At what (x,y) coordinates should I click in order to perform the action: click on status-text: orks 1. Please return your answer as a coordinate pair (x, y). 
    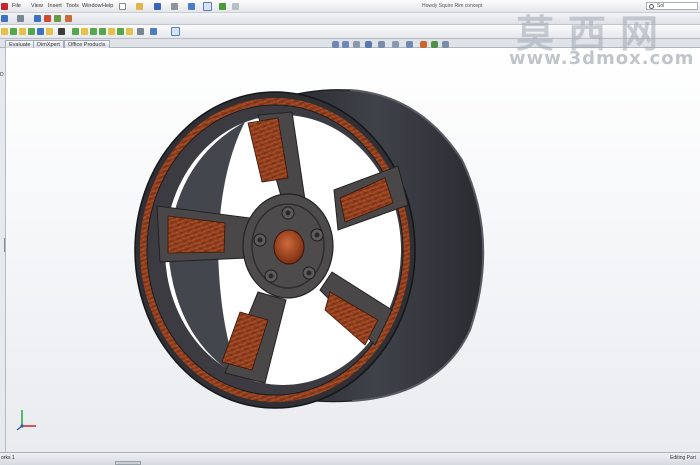
    Looking at the image, I should click on (8, 458).